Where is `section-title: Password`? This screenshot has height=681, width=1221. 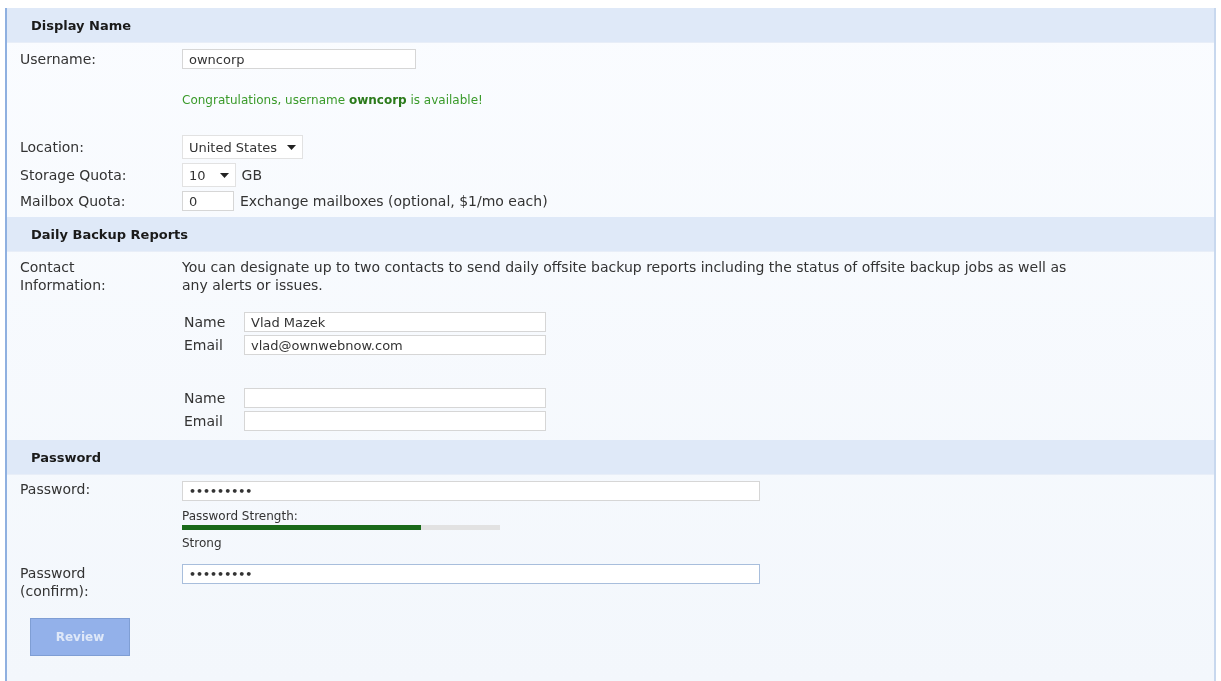
section-title: Password is located at coordinates (66, 457).